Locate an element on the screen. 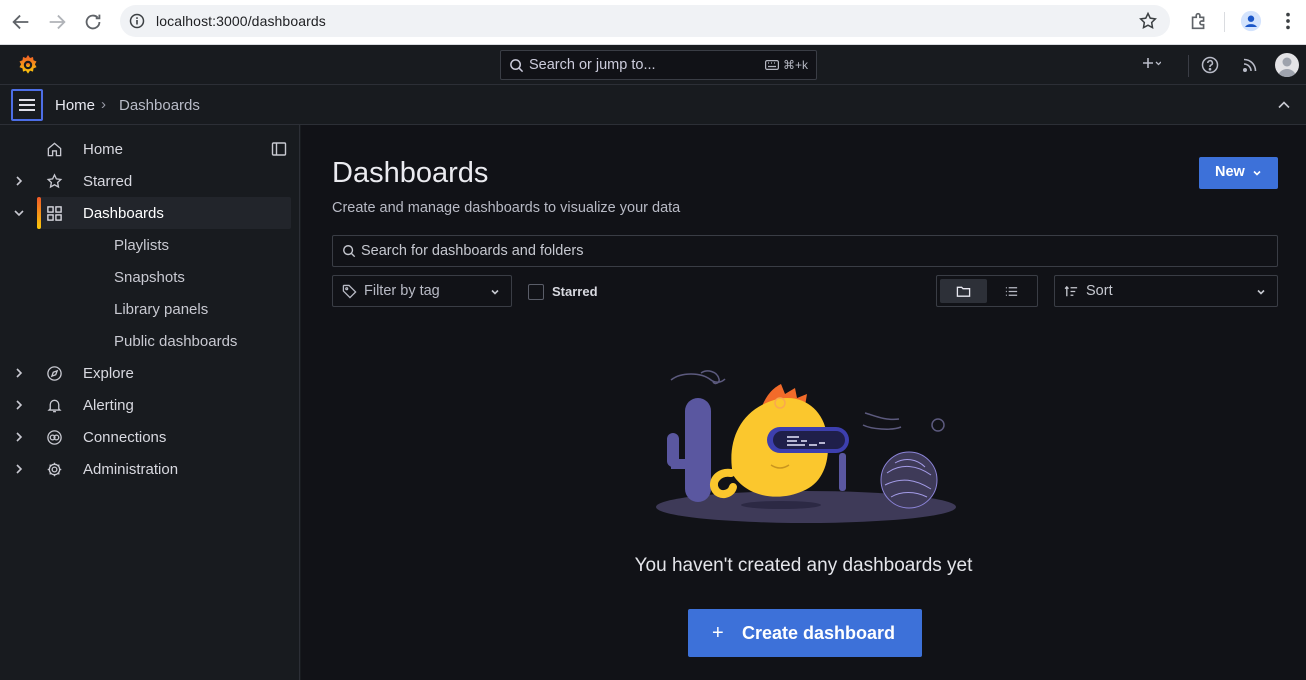  sidebar-item-label: Dashboards is located at coordinates (123, 213).